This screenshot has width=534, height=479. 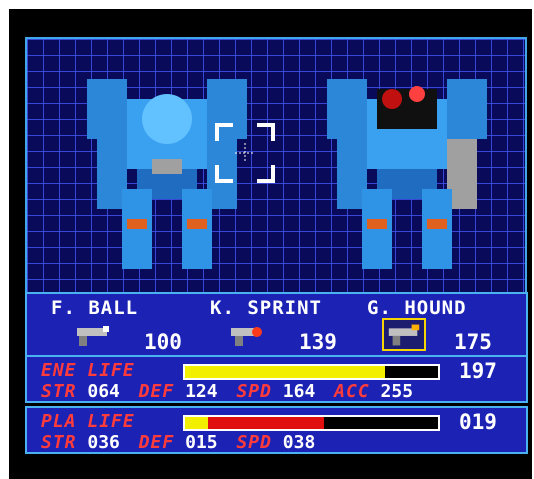 What do you see at coordinates (59, 421) in the screenshot?
I see `player-tag-label: PLA` at bounding box center [59, 421].